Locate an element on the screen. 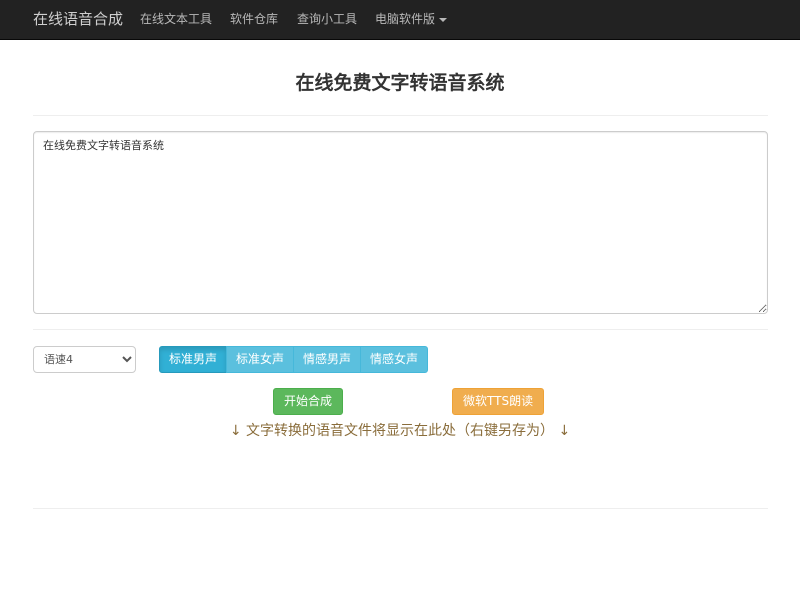 Image resolution: width=800 pixels, height=600 pixels. voice-button-standard-female: 标准女声 is located at coordinates (260, 359).